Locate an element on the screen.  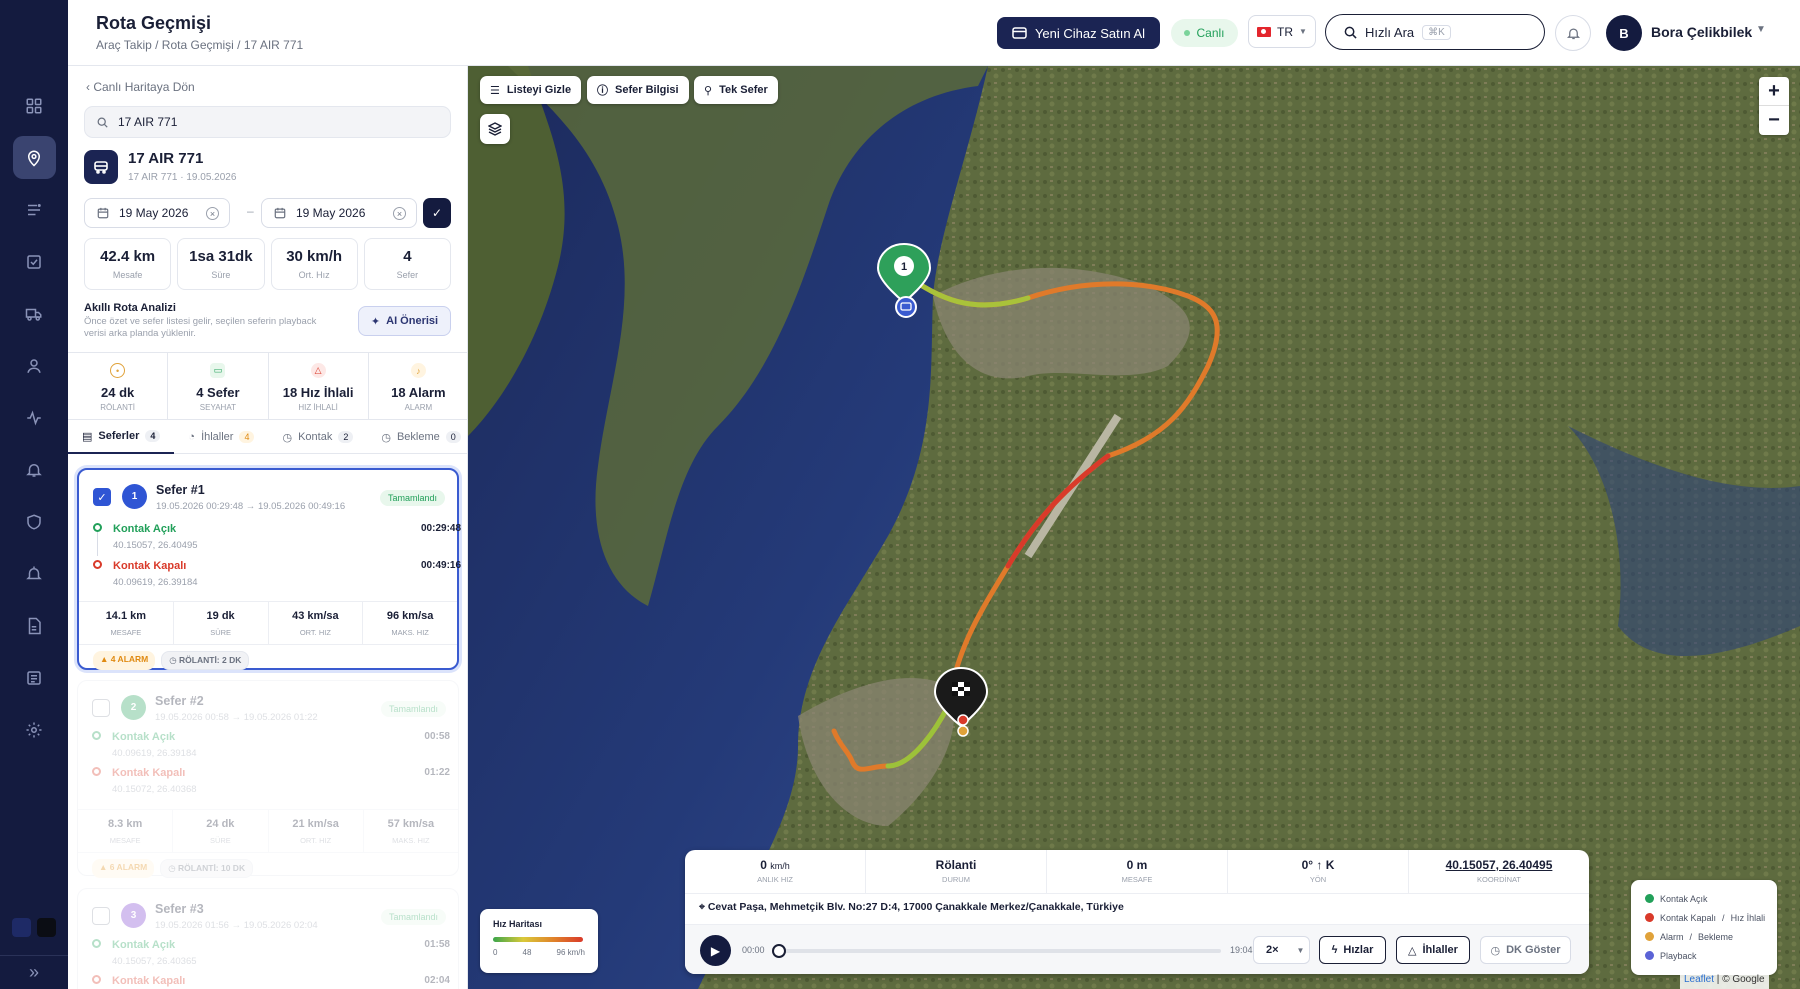
playback-speed-select: 2× ▼ is located at coordinates (1281, 950).